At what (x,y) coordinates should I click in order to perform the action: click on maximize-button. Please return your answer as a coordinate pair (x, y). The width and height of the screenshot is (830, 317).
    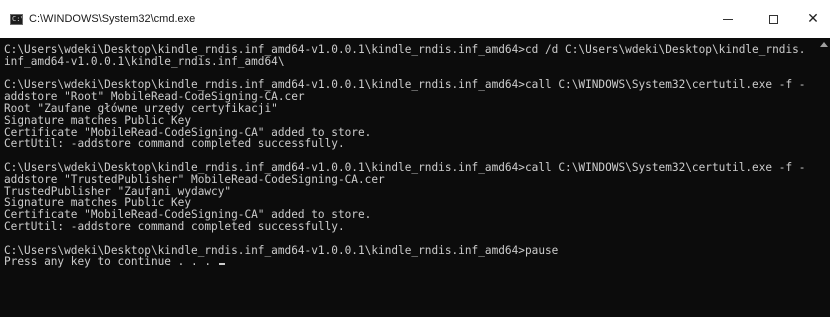
    Looking at the image, I should click on (773, 19).